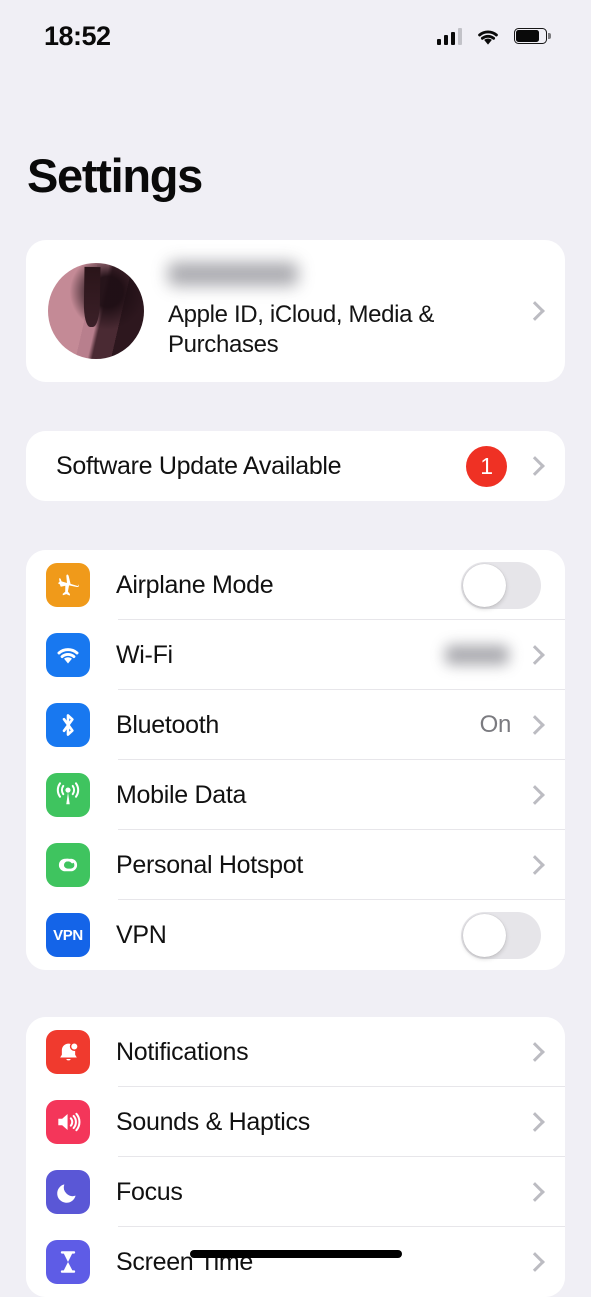  I want to click on settings-row-label: Notifications, so click(182, 1051).